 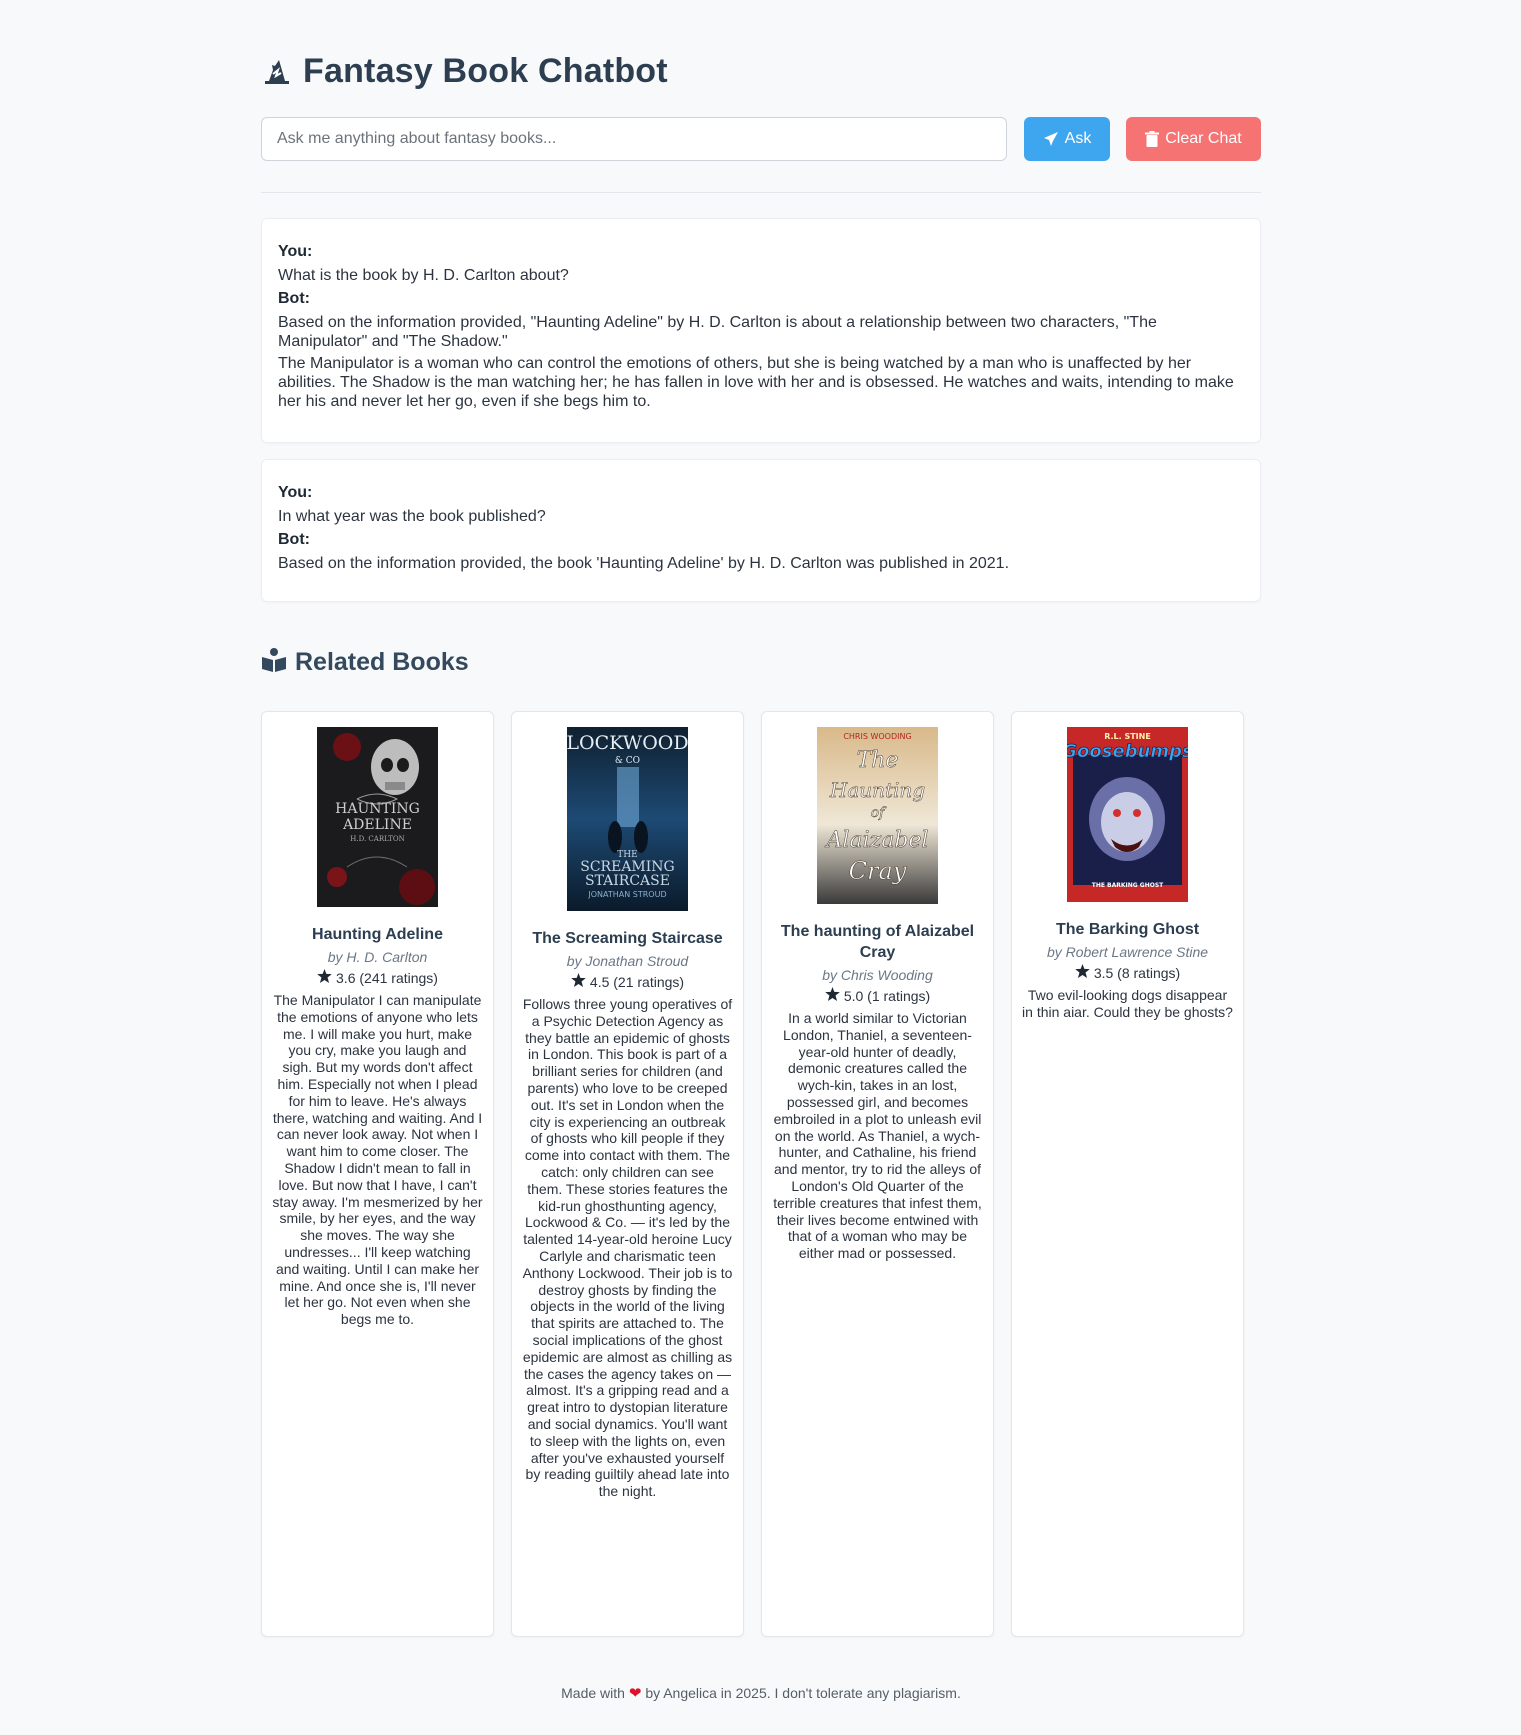 I want to click on book-author: by Chris Wooding, so click(x=877, y=975).